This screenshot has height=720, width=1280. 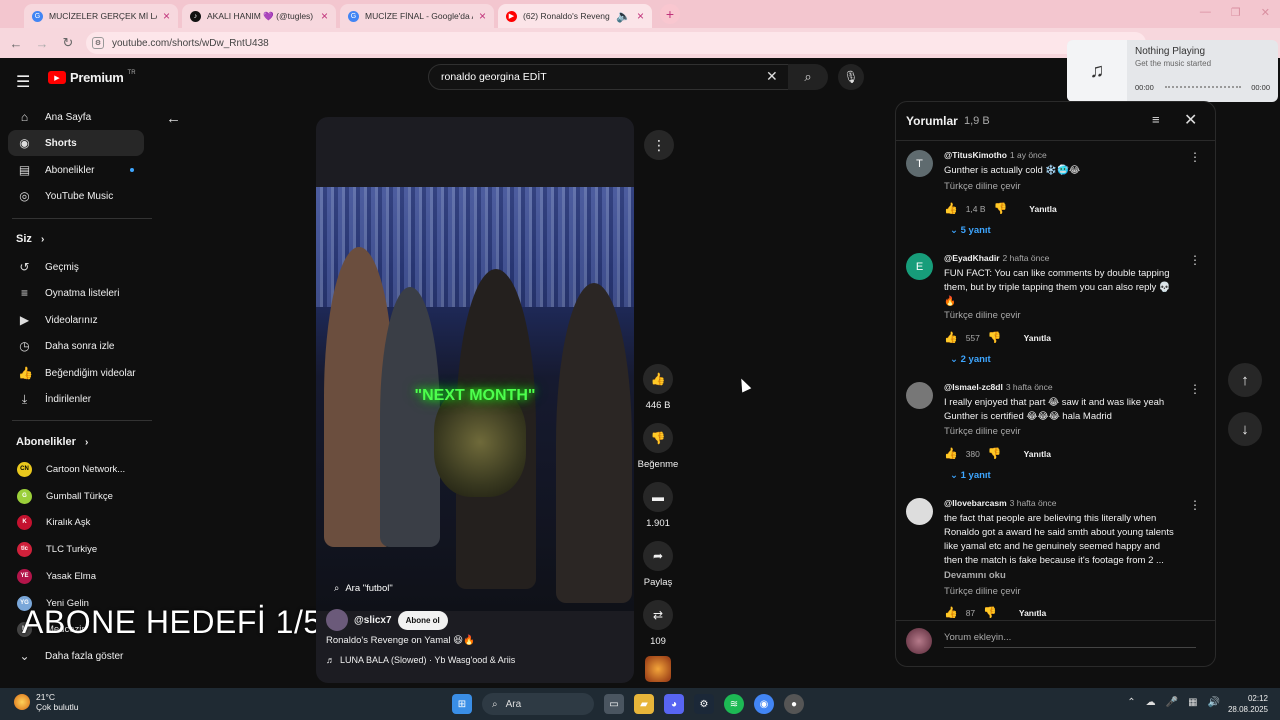 What do you see at coordinates (373, 620) in the screenshot?
I see `channel-handle: @slicx7` at bounding box center [373, 620].